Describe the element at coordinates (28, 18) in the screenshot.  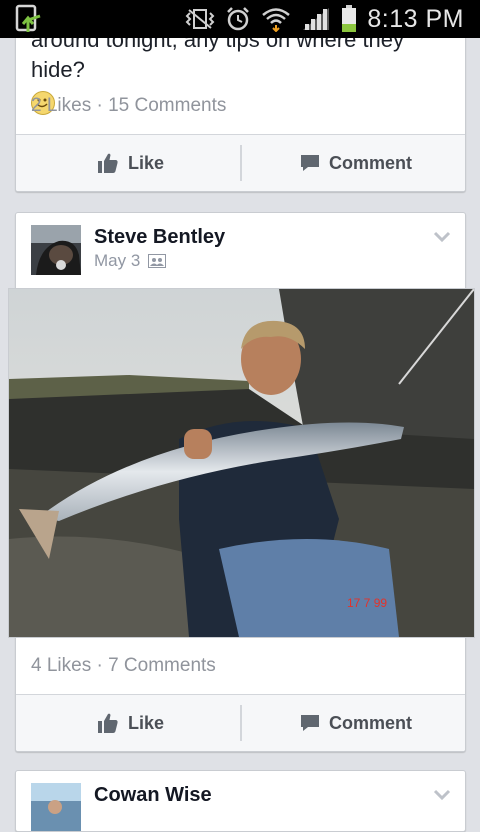
I see `upload-icon` at that location.